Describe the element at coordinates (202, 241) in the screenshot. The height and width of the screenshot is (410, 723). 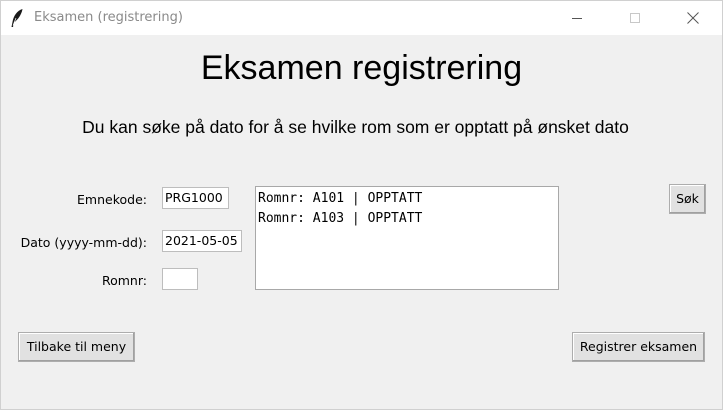
I see `dato-field: 2021-05-05` at that location.